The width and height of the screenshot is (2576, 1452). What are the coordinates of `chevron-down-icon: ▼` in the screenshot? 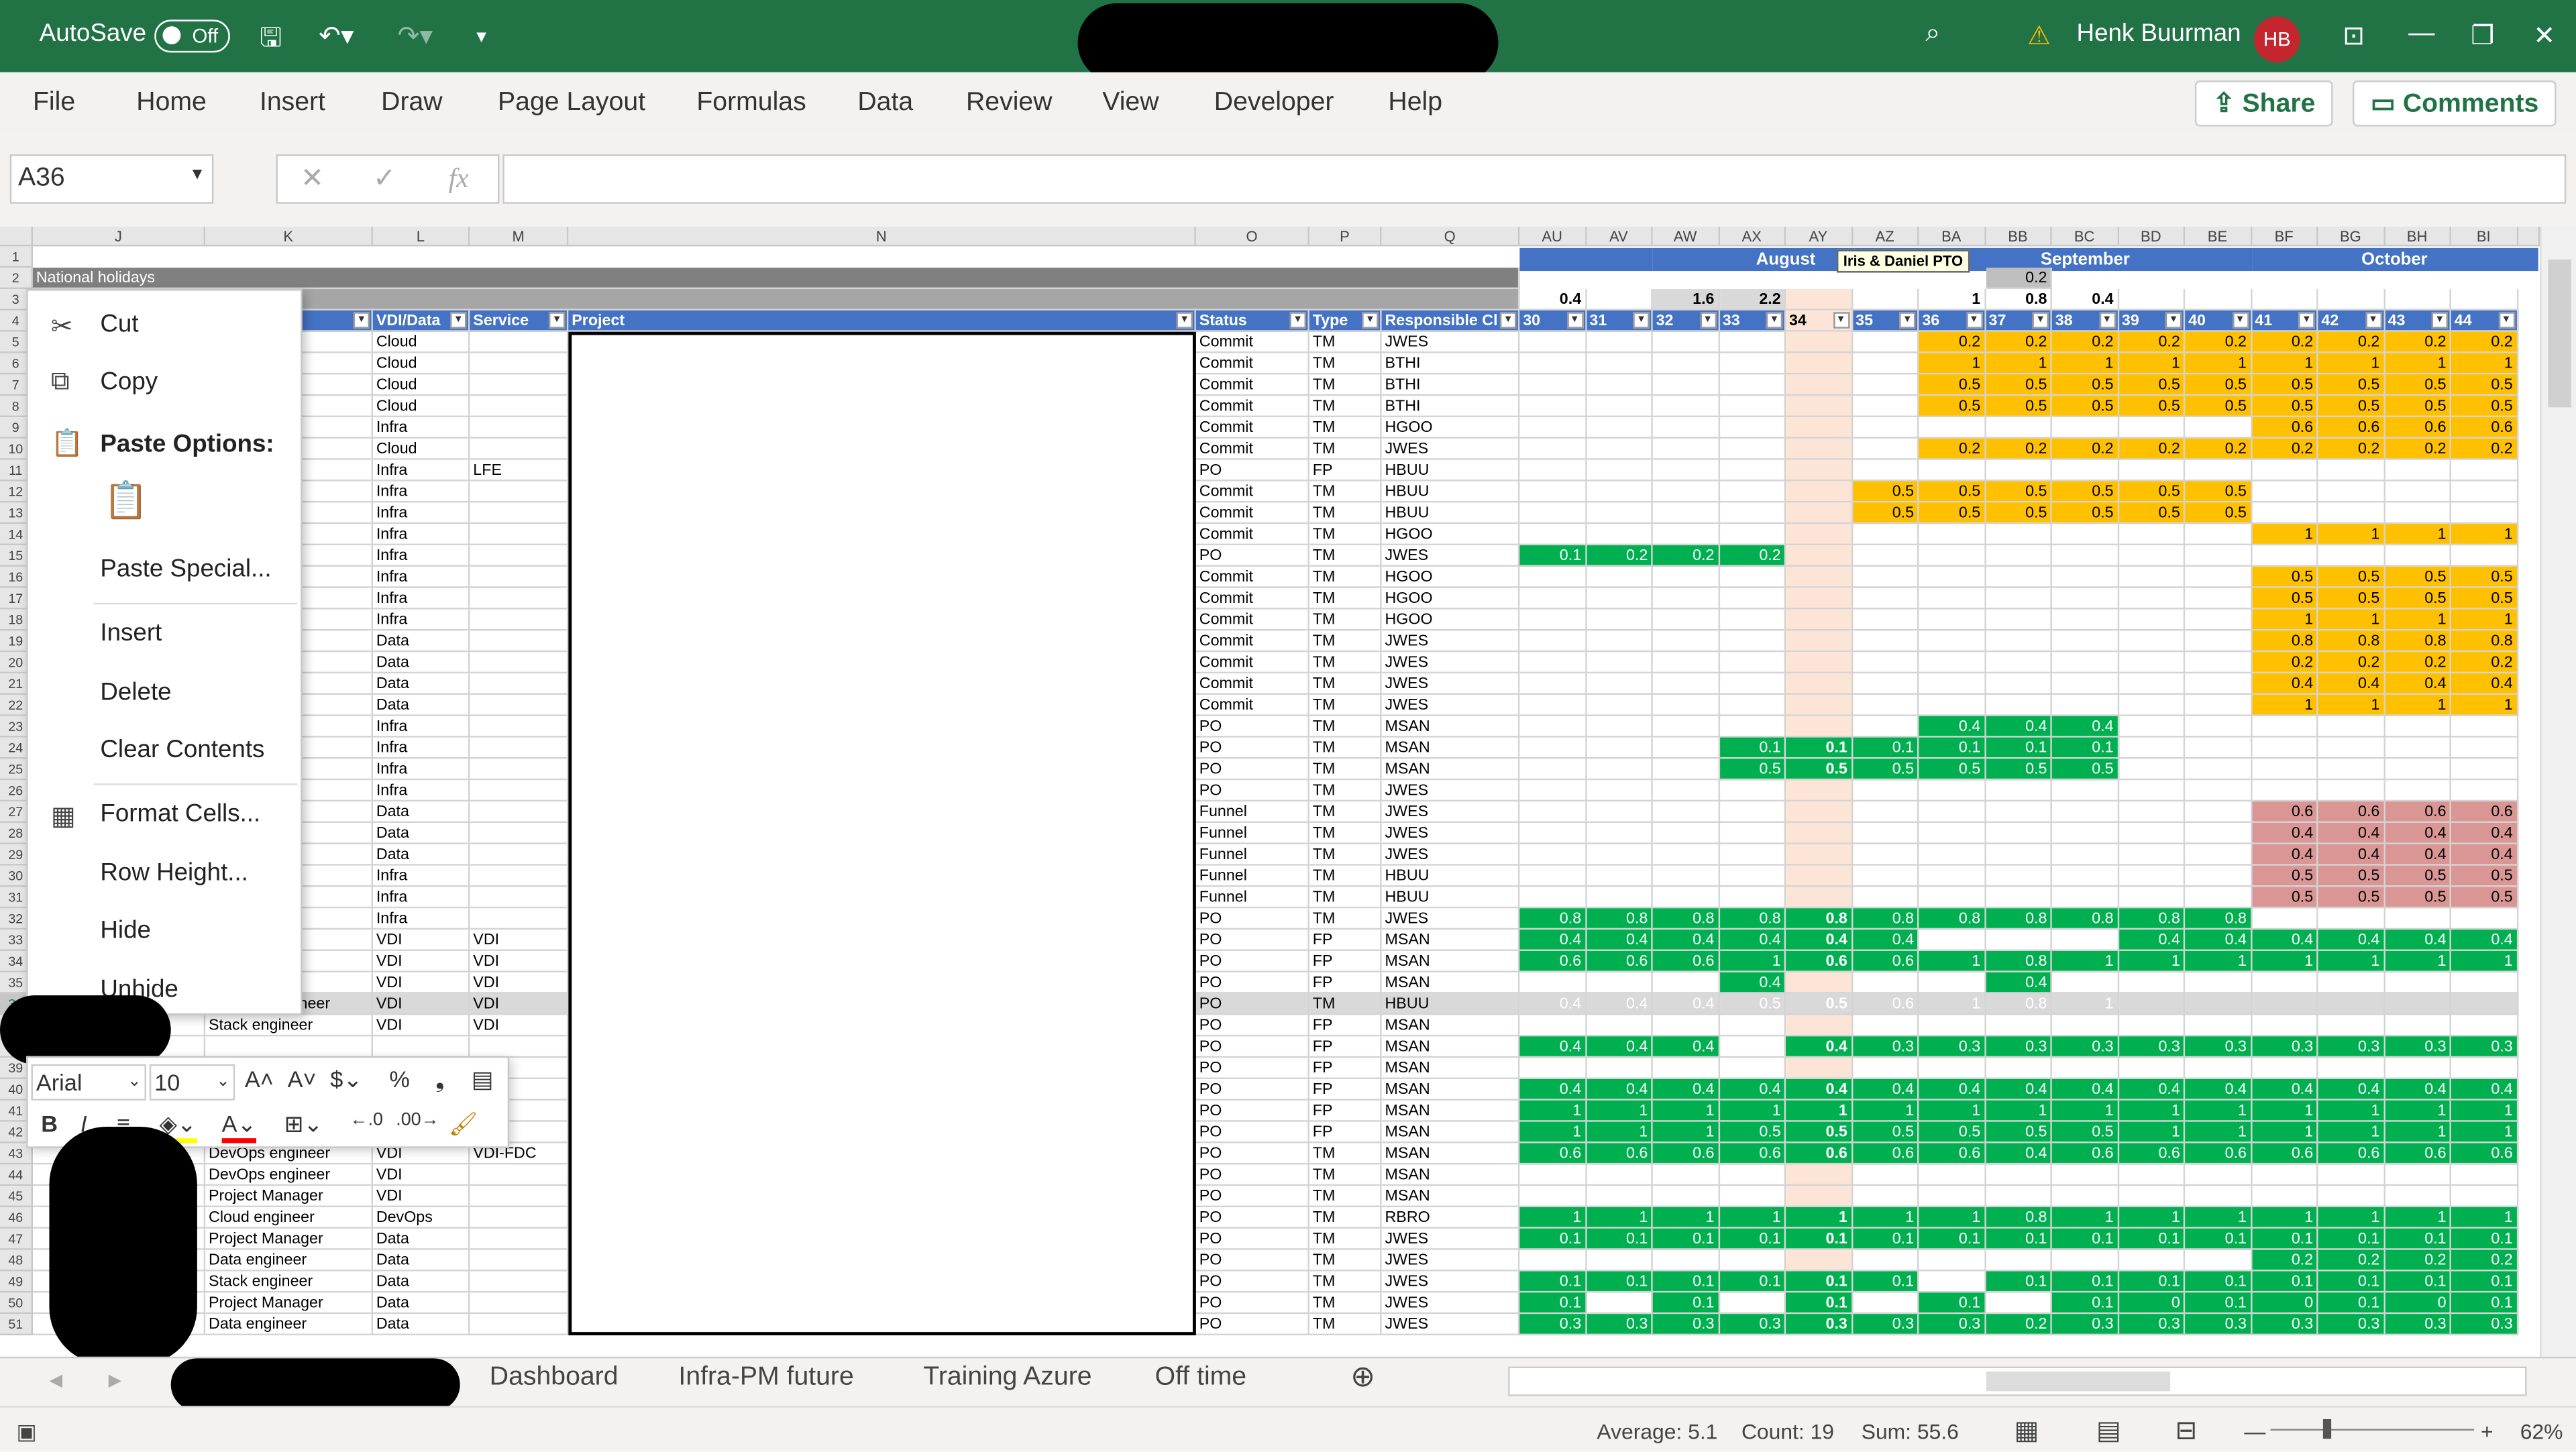 It's located at (197, 175).